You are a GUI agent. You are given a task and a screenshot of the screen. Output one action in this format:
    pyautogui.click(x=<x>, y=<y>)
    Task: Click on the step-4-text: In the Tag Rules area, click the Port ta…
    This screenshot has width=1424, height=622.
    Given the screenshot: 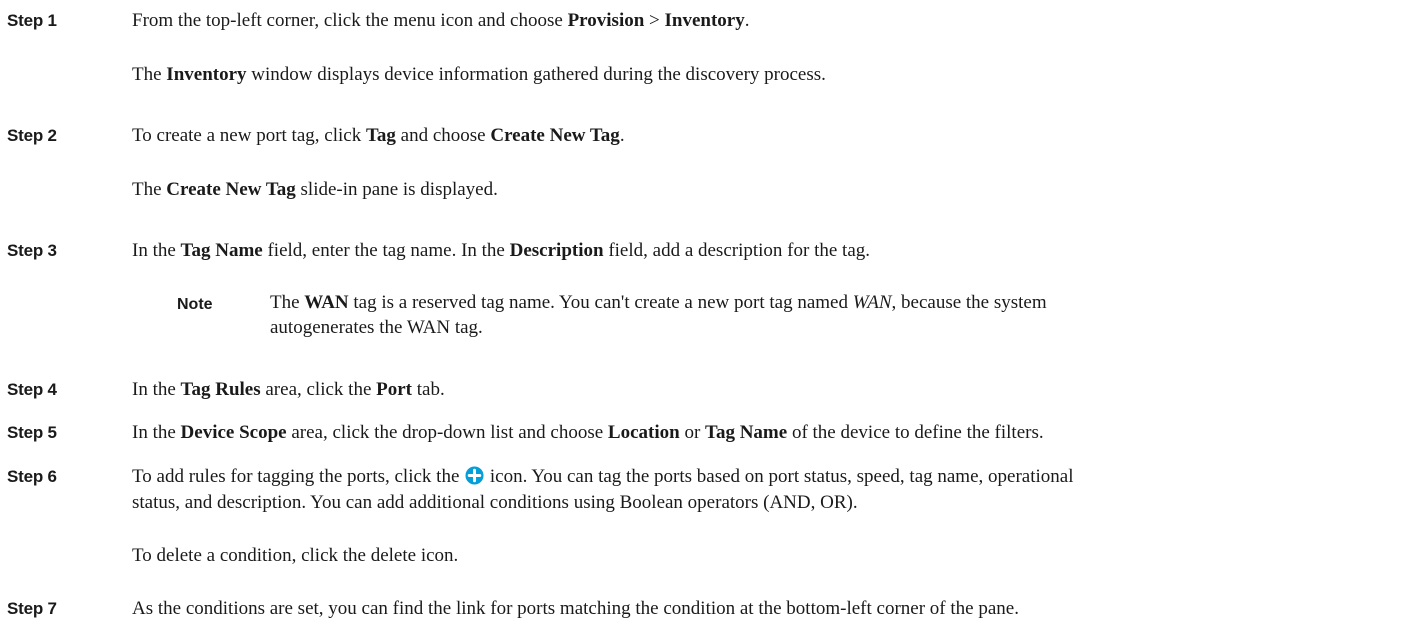 What is the action you would take?
    pyautogui.click(x=777, y=390)
    